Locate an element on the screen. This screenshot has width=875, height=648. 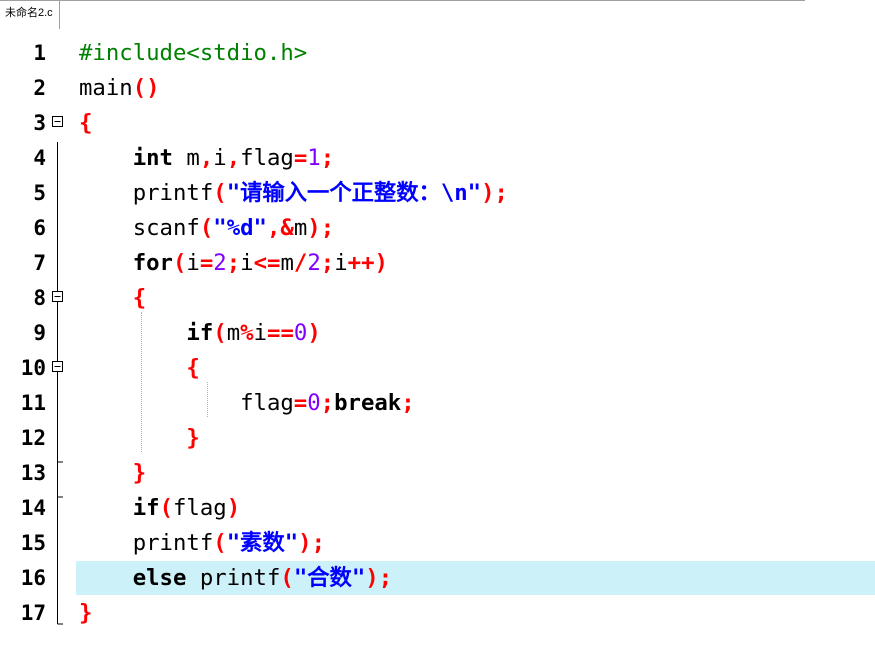
tab-file-label: 未命名2.c is located at coordinates (29, 13).